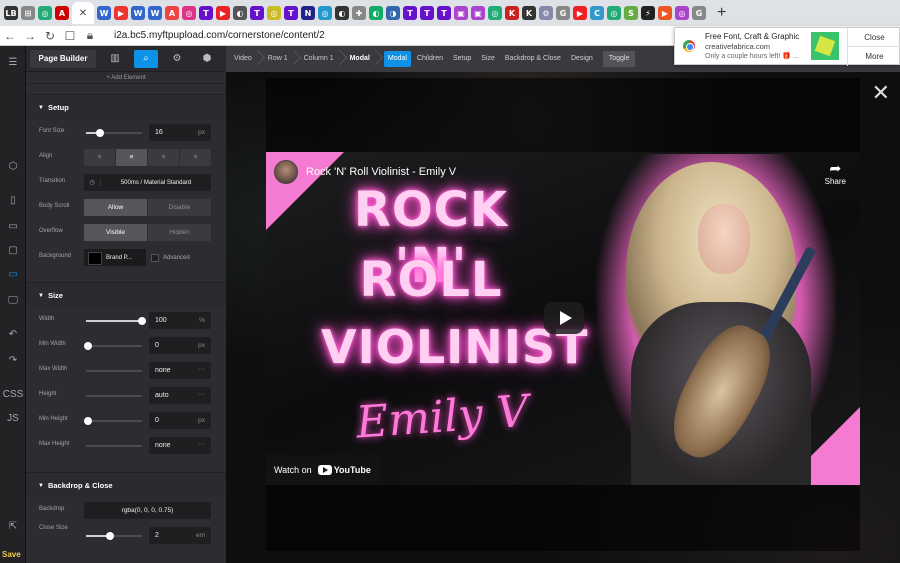 The height and width of the screenshot is (563, 900). Describe the element at coordinates (170, 258) in the screenshot. I see `advanced-checkbox: Advanced` at that location.